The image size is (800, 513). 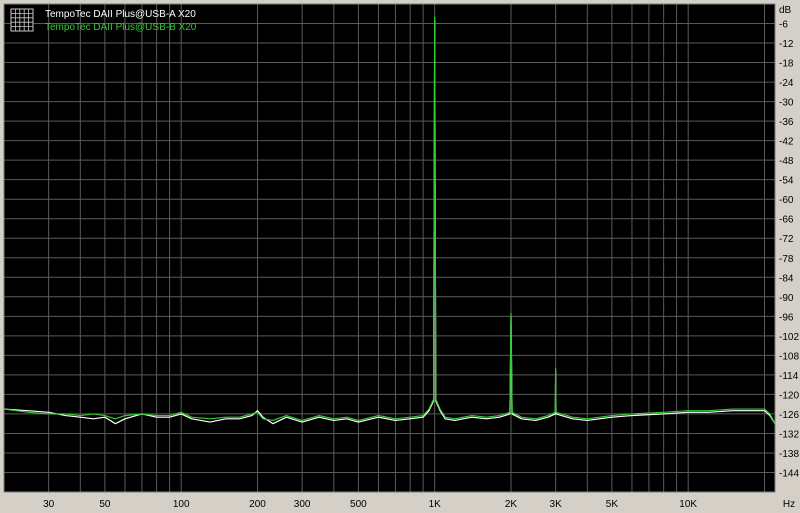 What do you see at coordinates (789, 356) in the screenshot?
I see `y-tick-label: -108` at bounding box center [789, 356].